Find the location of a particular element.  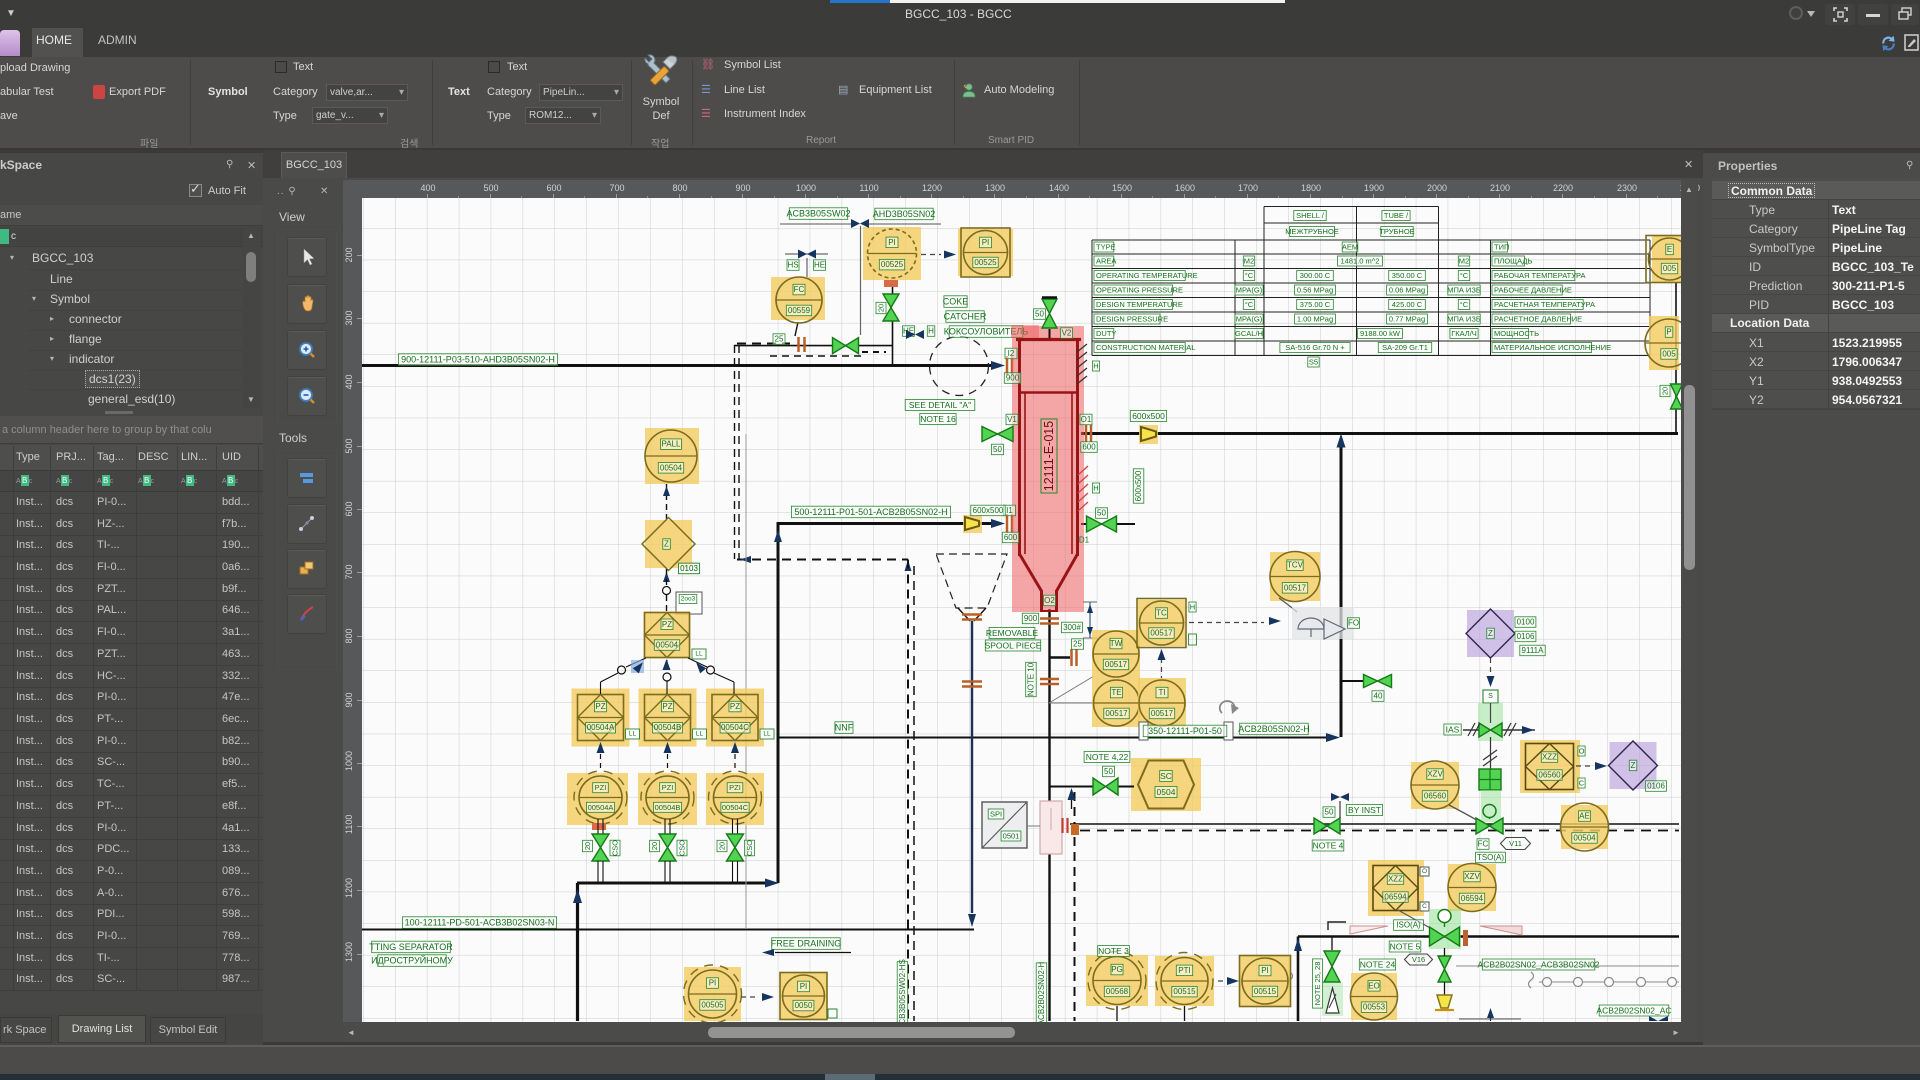

svg-text: TI is located at coordinates (1161, 692).